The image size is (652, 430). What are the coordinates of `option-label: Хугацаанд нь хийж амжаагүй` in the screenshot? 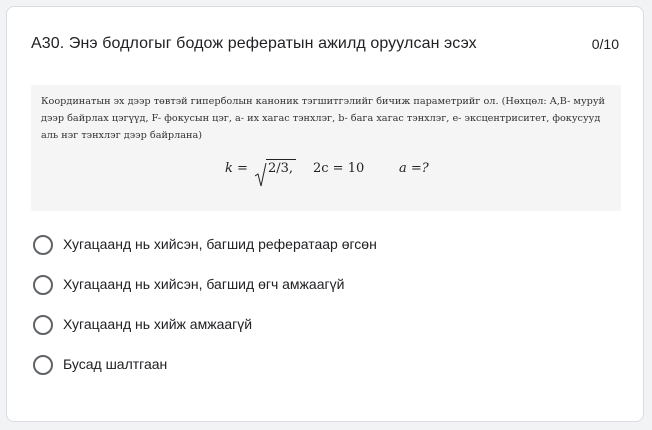 It's located at (158, 324).